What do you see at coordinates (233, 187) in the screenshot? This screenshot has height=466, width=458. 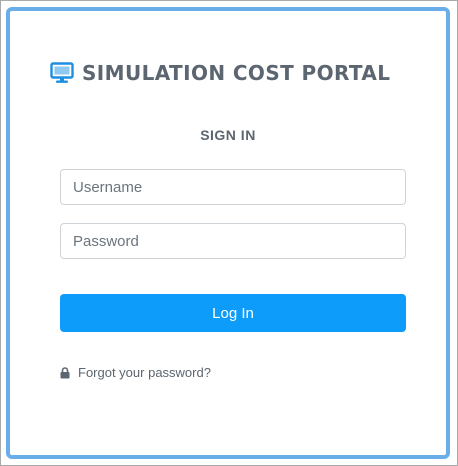 I see `username-input` at bounding box center [233, 187].